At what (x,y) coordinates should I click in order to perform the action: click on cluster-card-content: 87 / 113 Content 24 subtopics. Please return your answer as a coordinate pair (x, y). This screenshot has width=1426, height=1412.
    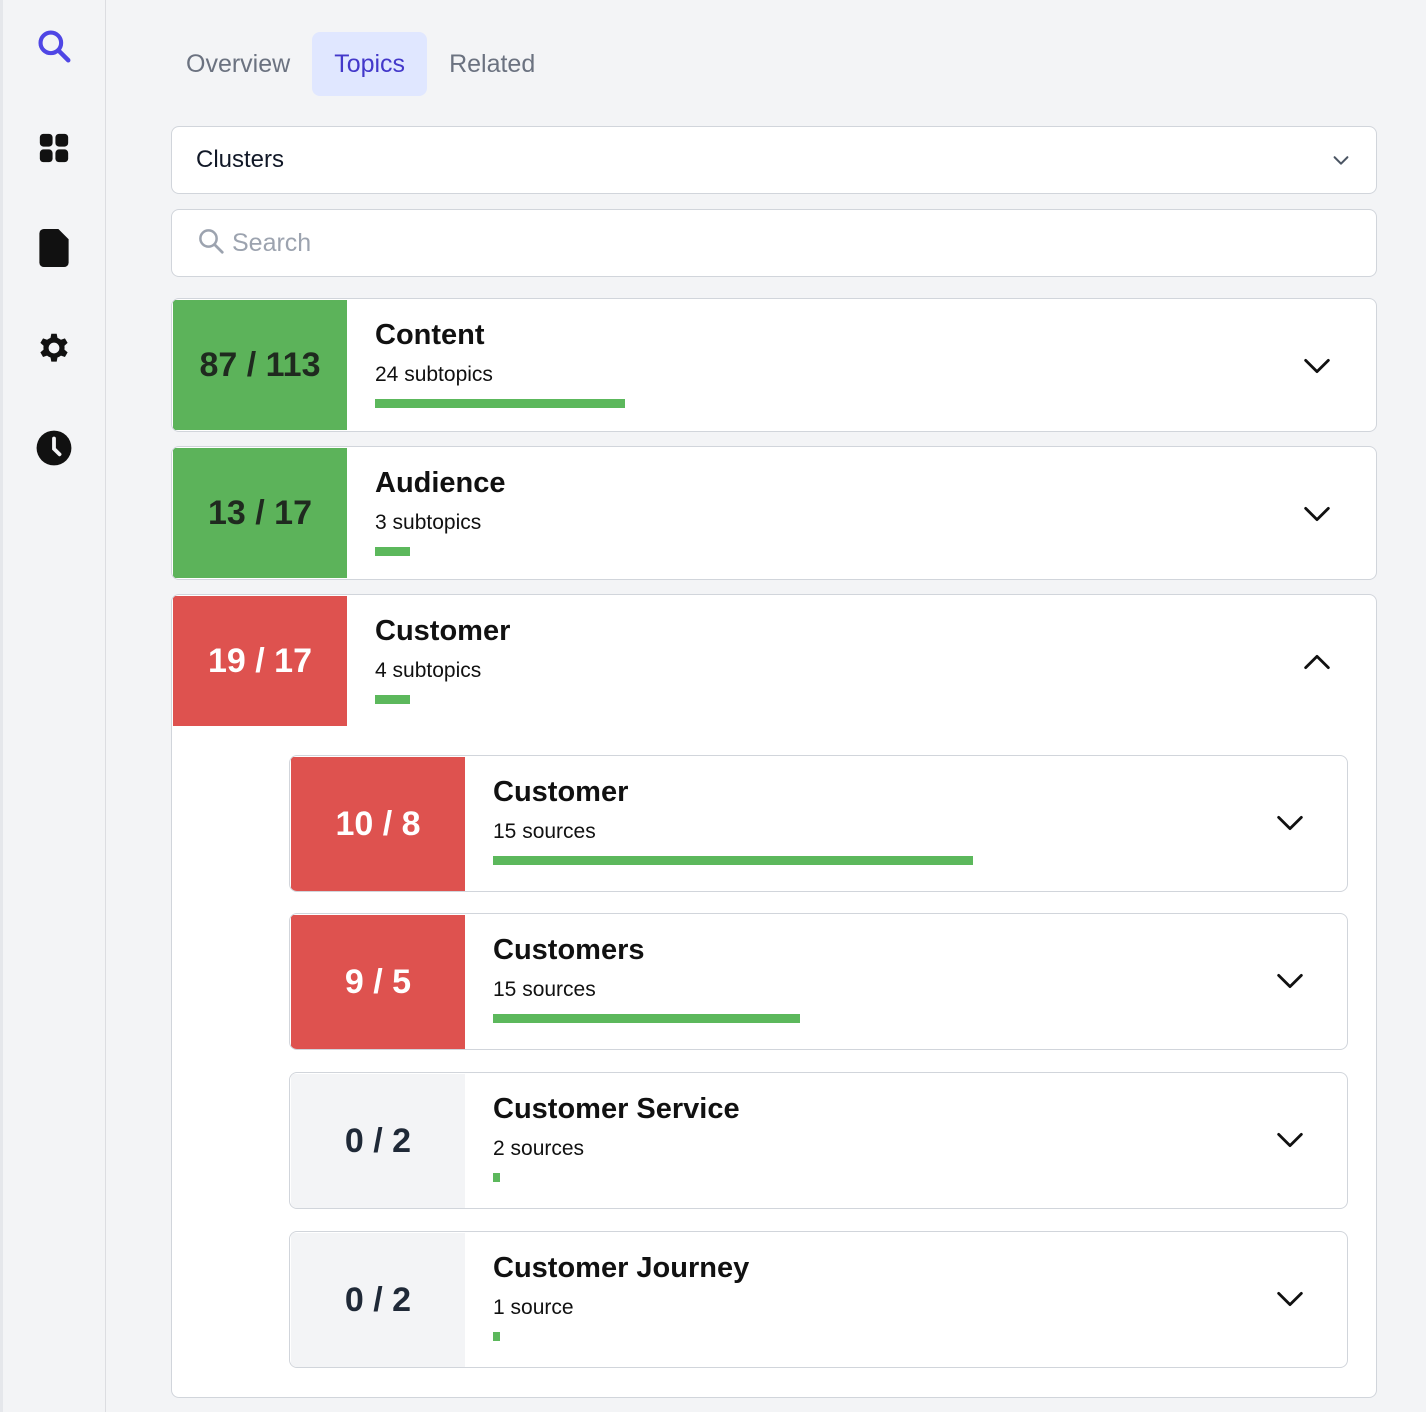
    Looking at the image, I should click on (774, 365).